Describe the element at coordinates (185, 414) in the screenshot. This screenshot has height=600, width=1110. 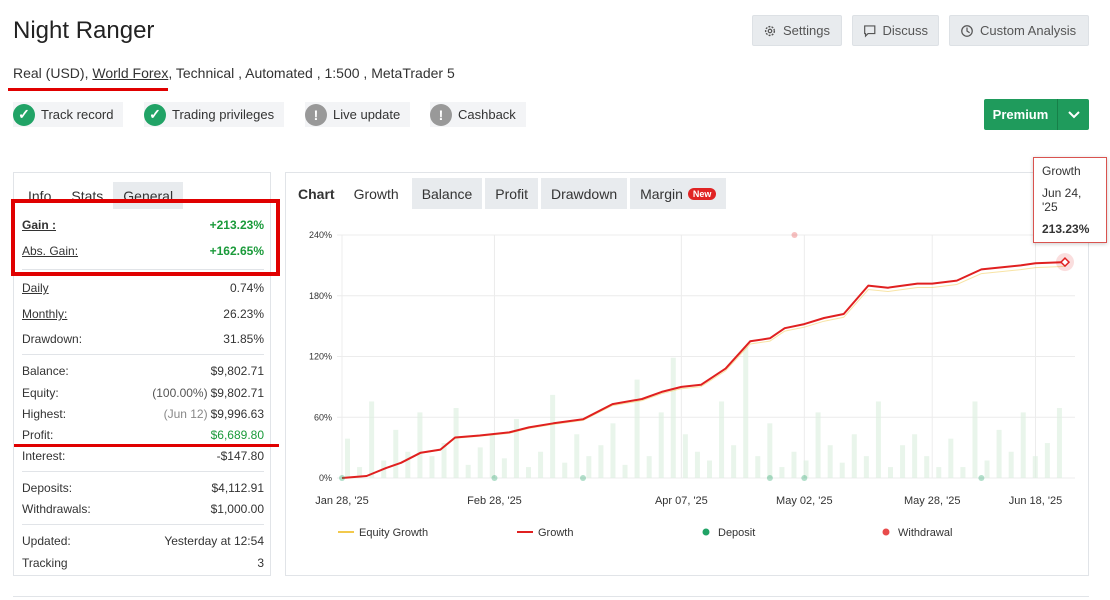
I see `highest-date: (Jun 12)` at that location.